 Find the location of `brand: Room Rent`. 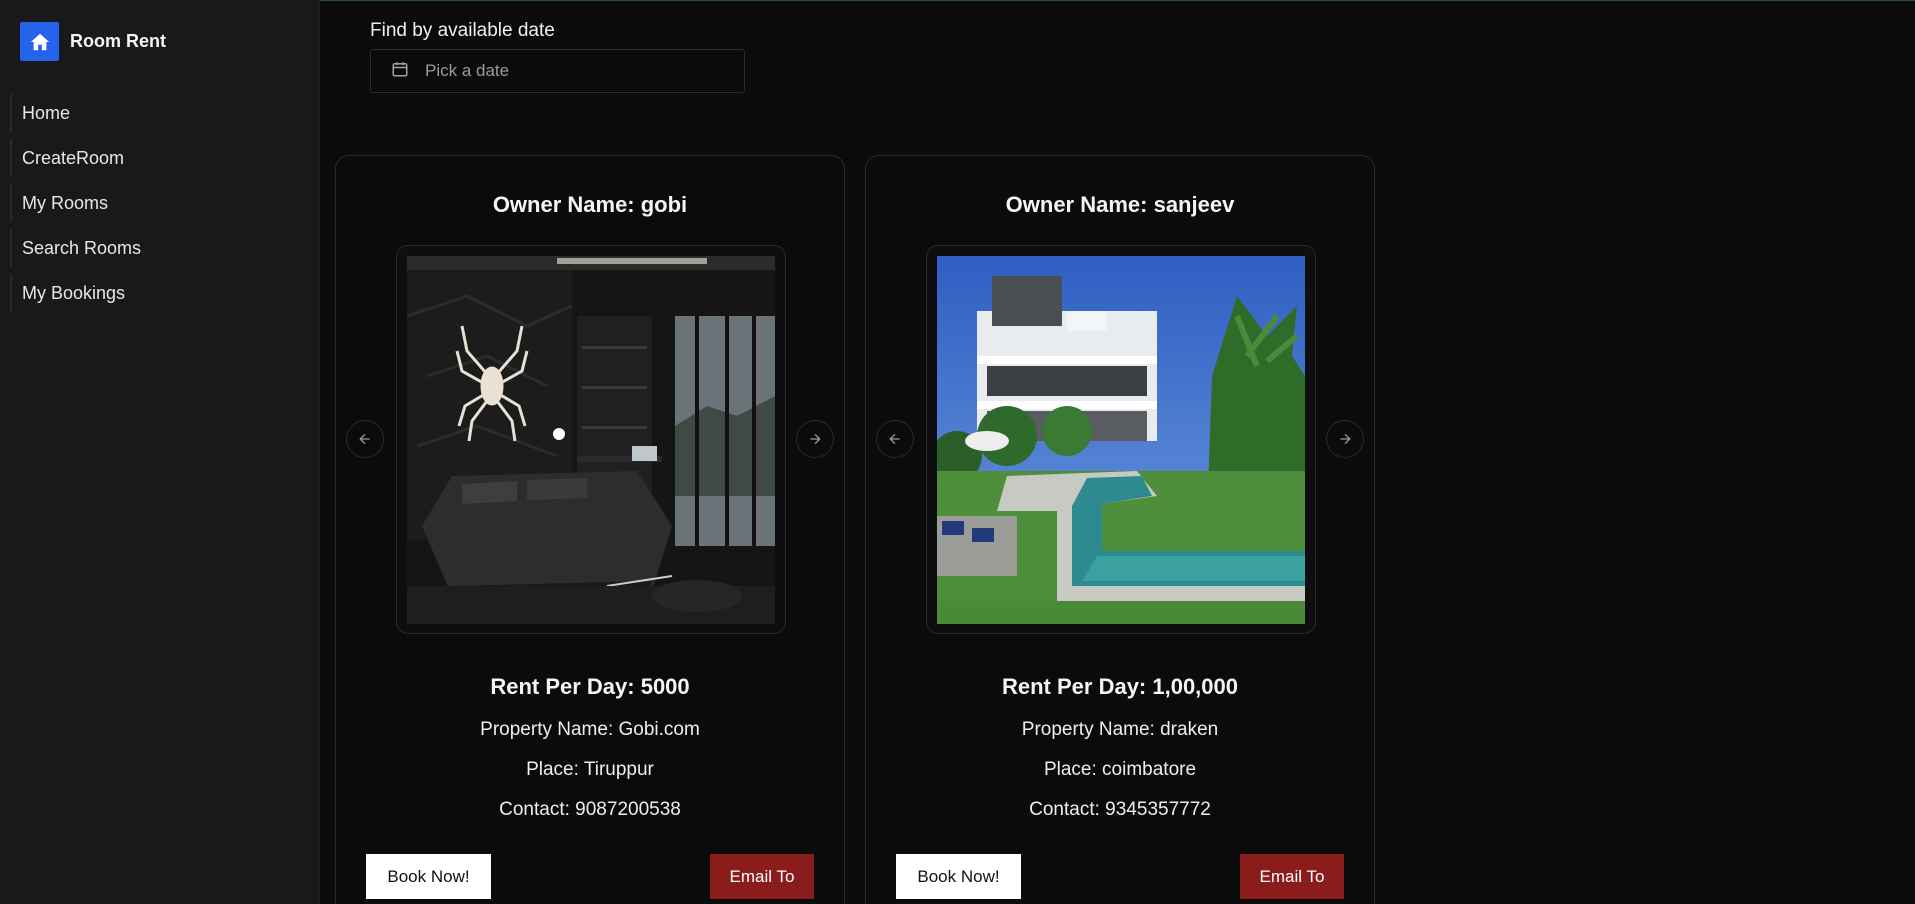

brand: Room Rent is located at coordinates (93, 41).